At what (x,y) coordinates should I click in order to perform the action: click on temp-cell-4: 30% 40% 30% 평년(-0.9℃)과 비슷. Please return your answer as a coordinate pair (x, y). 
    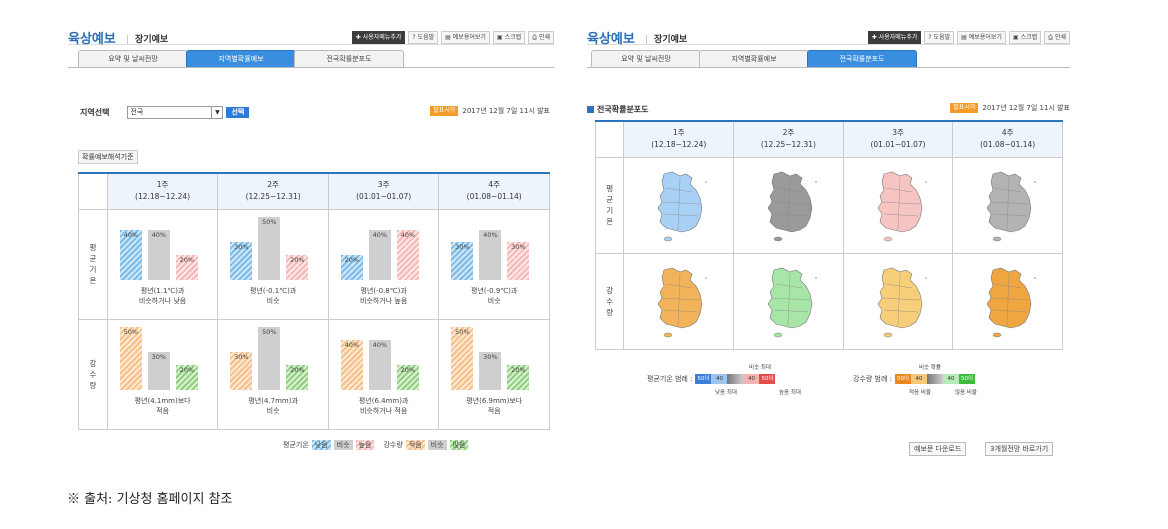
    Looking at the image, I should click on (494, 264).